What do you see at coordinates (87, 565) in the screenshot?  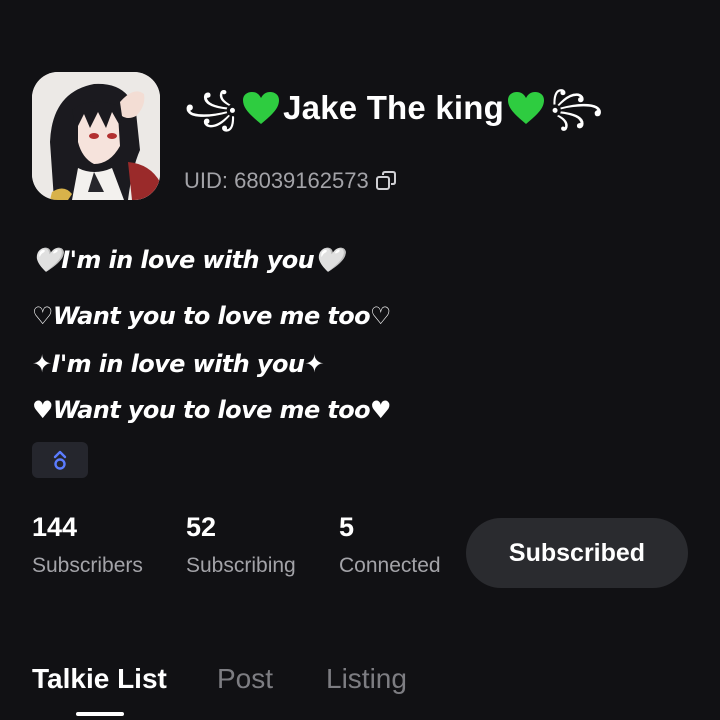 I see `subscribers-label: Subscribers` at bounding box center [87, 565].